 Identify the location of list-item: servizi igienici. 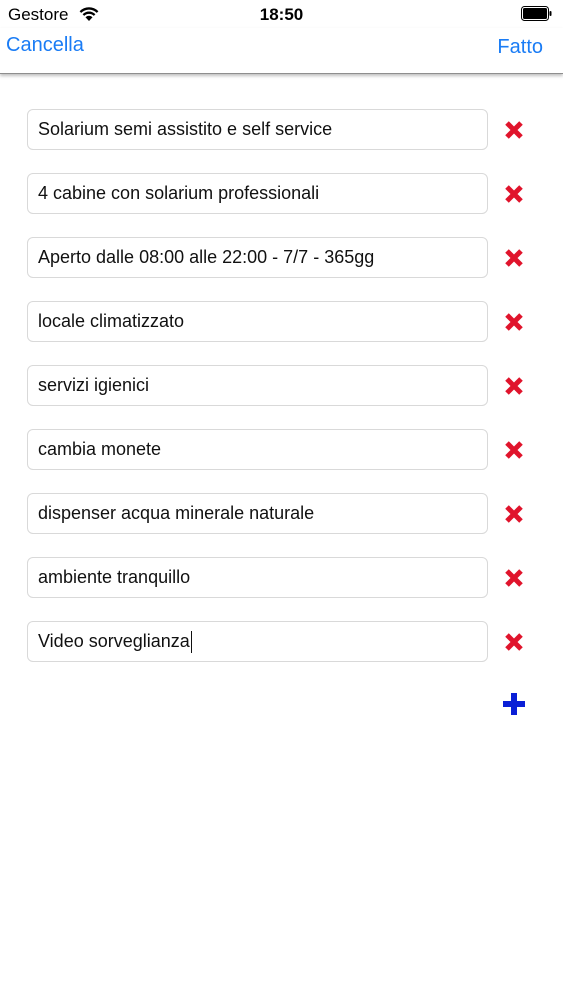
(281, 397).